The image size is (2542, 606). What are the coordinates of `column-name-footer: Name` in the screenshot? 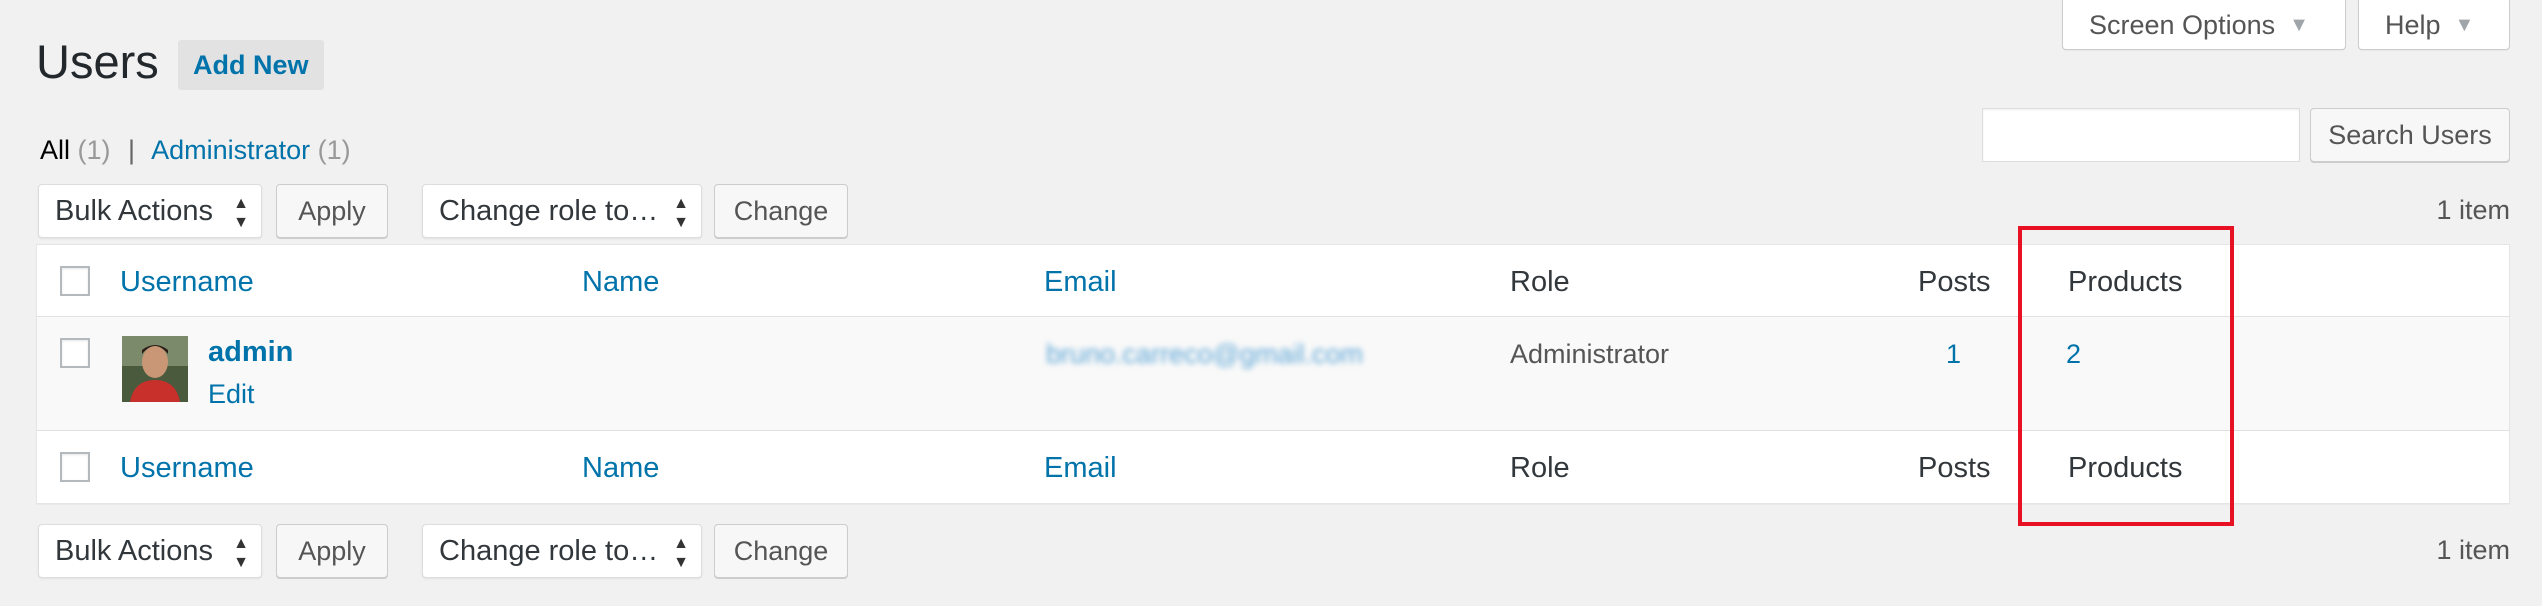 It's located at (620, 468).